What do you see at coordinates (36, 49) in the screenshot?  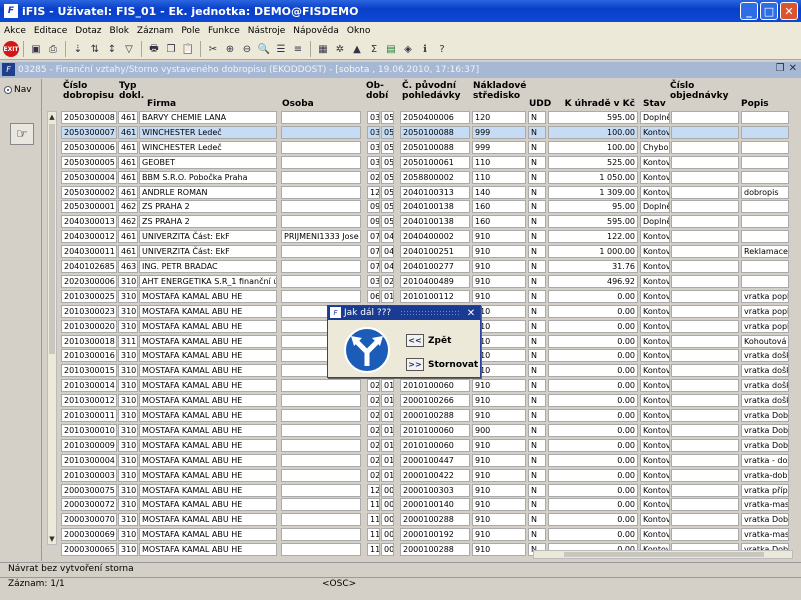 I see `save-icon: ▣` at bounding box center [36, 49].